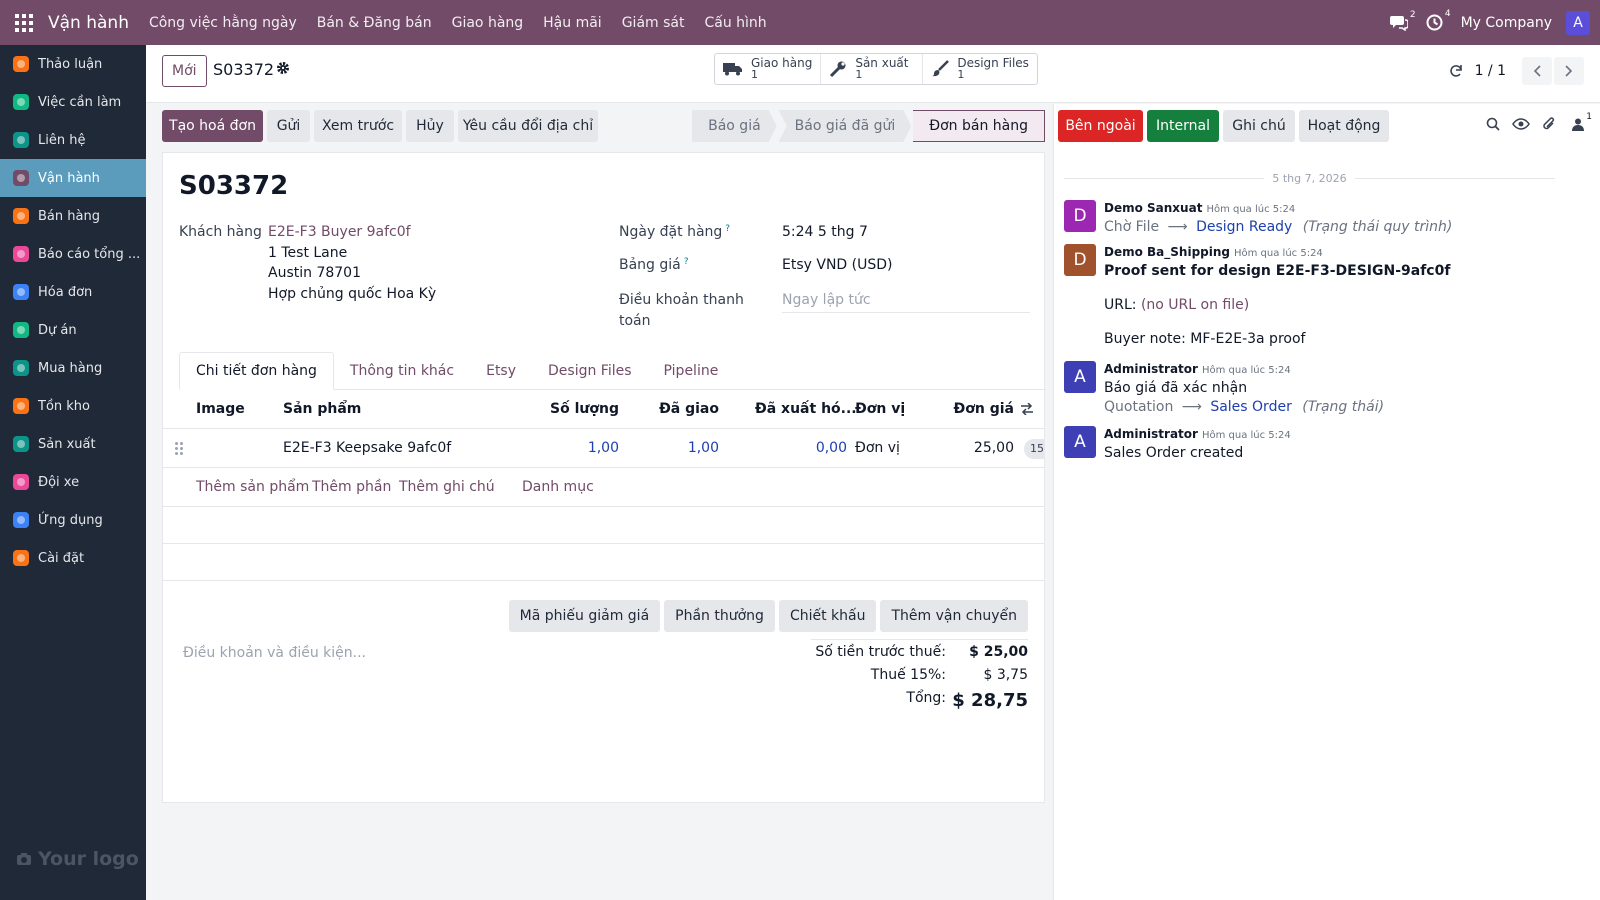  Describe the element at coordinates (88, 23) in the screenshot. I see `app-brand: Vận hành` at that location.